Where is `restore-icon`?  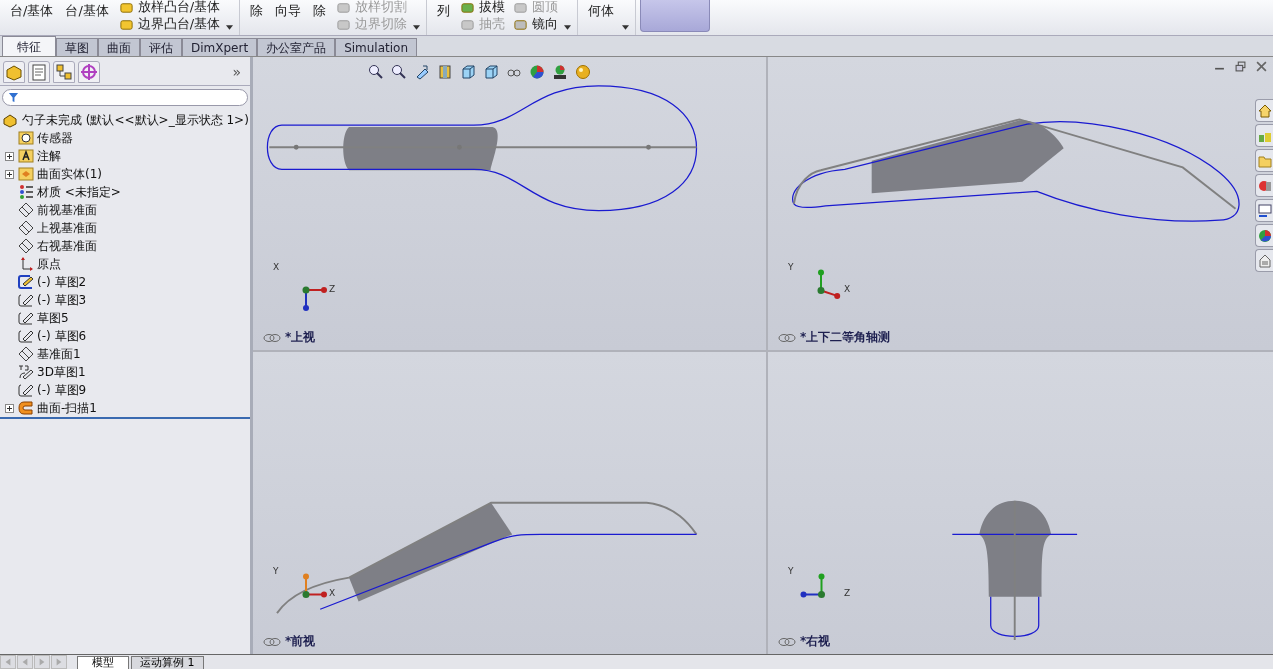
restore-icon is located at coordinates (1240, 66).